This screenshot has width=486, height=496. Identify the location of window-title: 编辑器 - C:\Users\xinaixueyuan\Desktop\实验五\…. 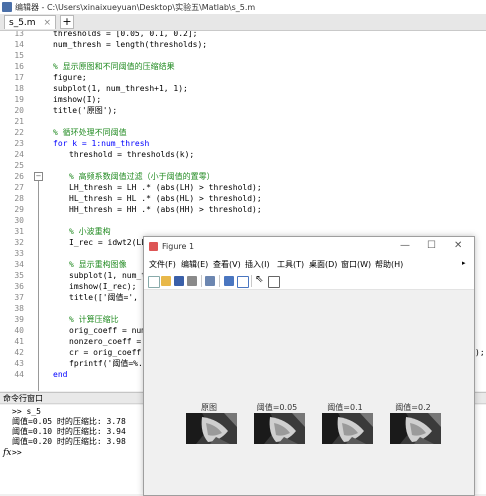
(135, 7).